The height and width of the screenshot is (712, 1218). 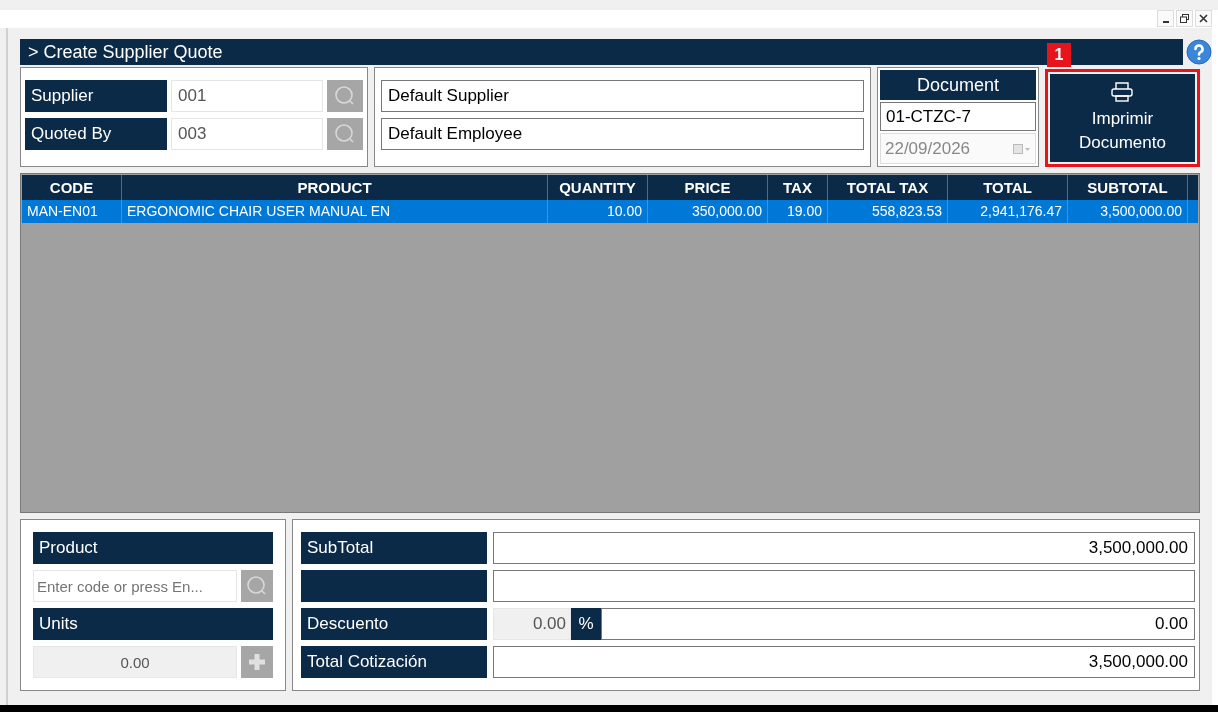 What do you see at coordinates (1008, 211) in the screenshot?
I see `table-cell: 2,941,176.47` at bounding box center [1008, 211].